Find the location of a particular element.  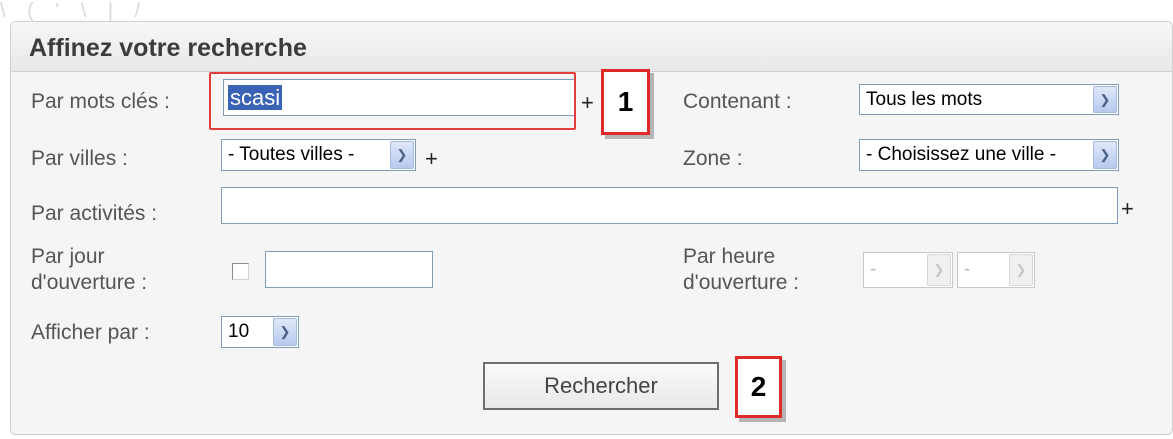

keywords-highlight-box is located at coordinates (392, 101).